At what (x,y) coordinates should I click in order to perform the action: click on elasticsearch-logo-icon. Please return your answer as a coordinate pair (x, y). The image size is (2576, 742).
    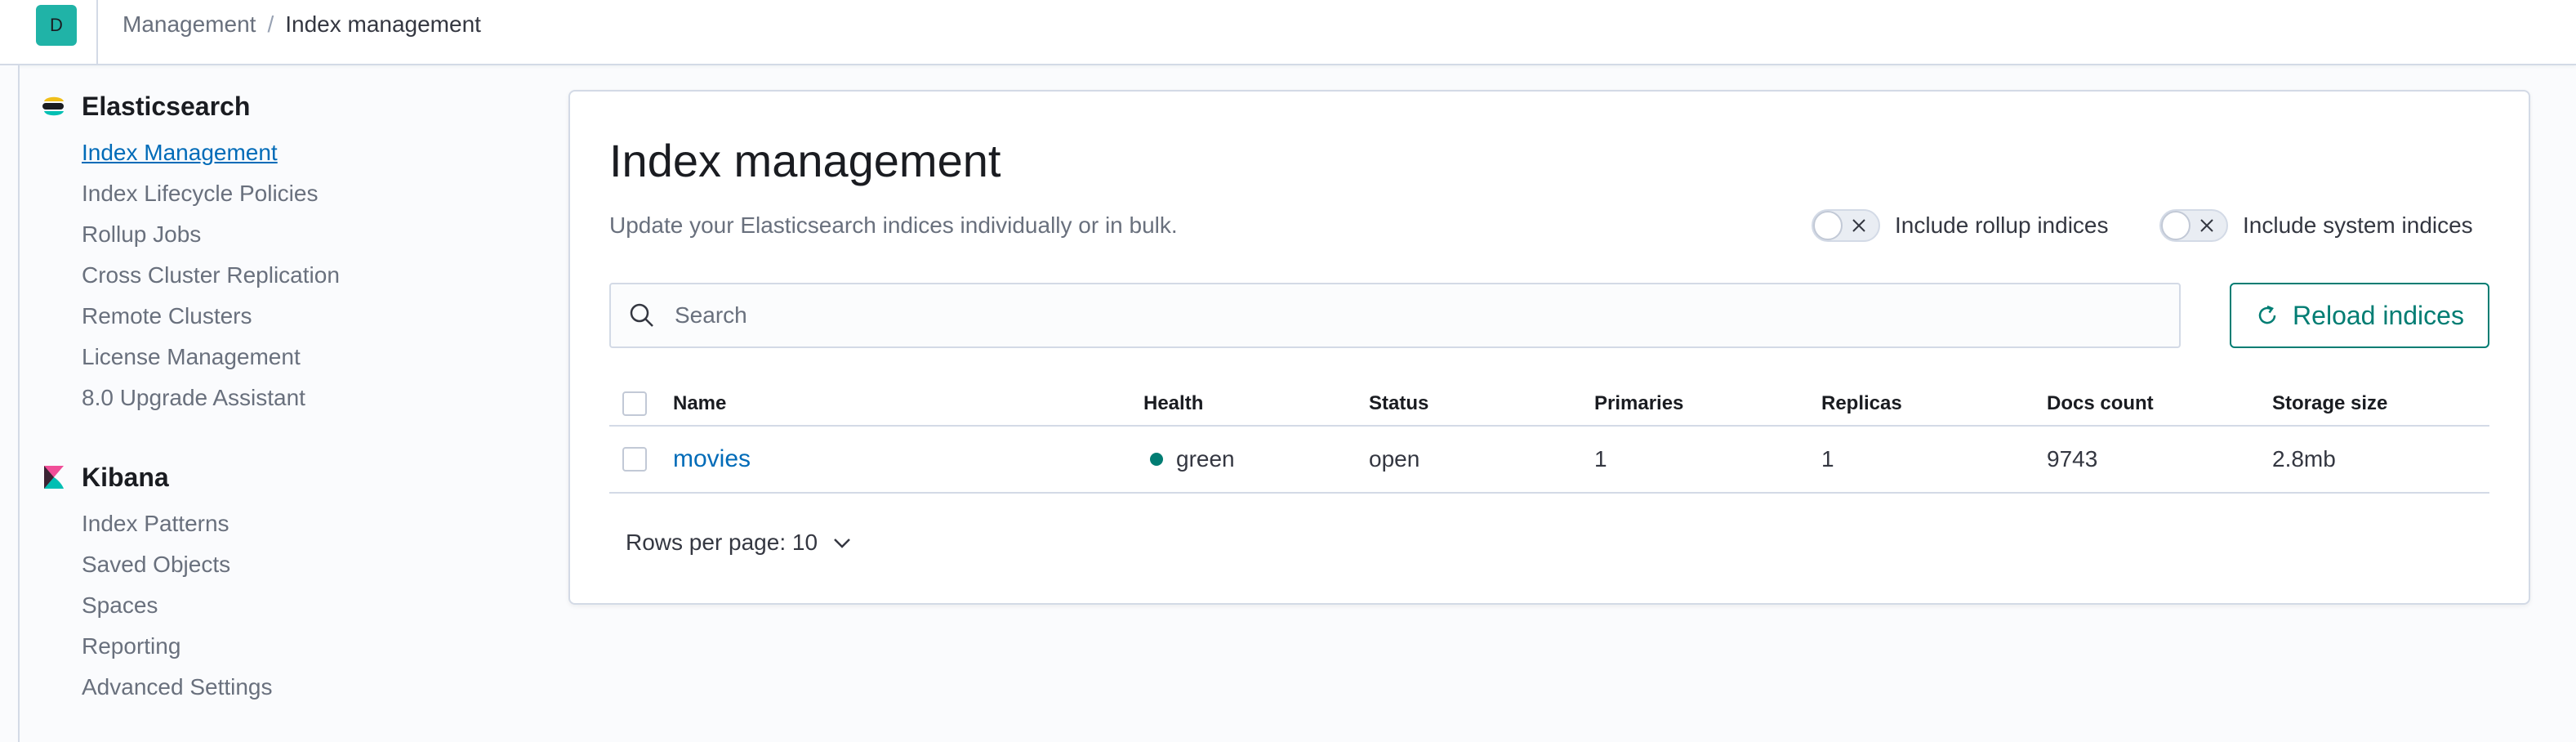
    Looking at the image, I should click on (53, 106).